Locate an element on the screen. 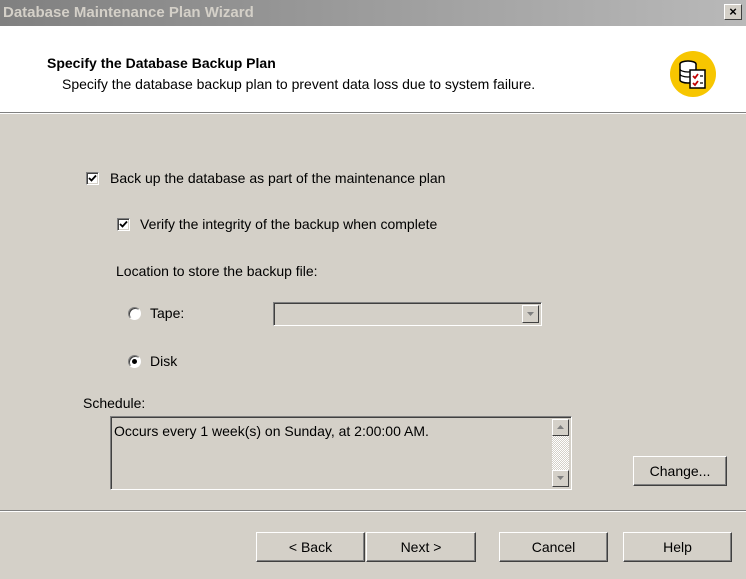 Image resolution: width=746 pixels, height=579 pixels. dropdown-button is located at coordinates (530, 314).